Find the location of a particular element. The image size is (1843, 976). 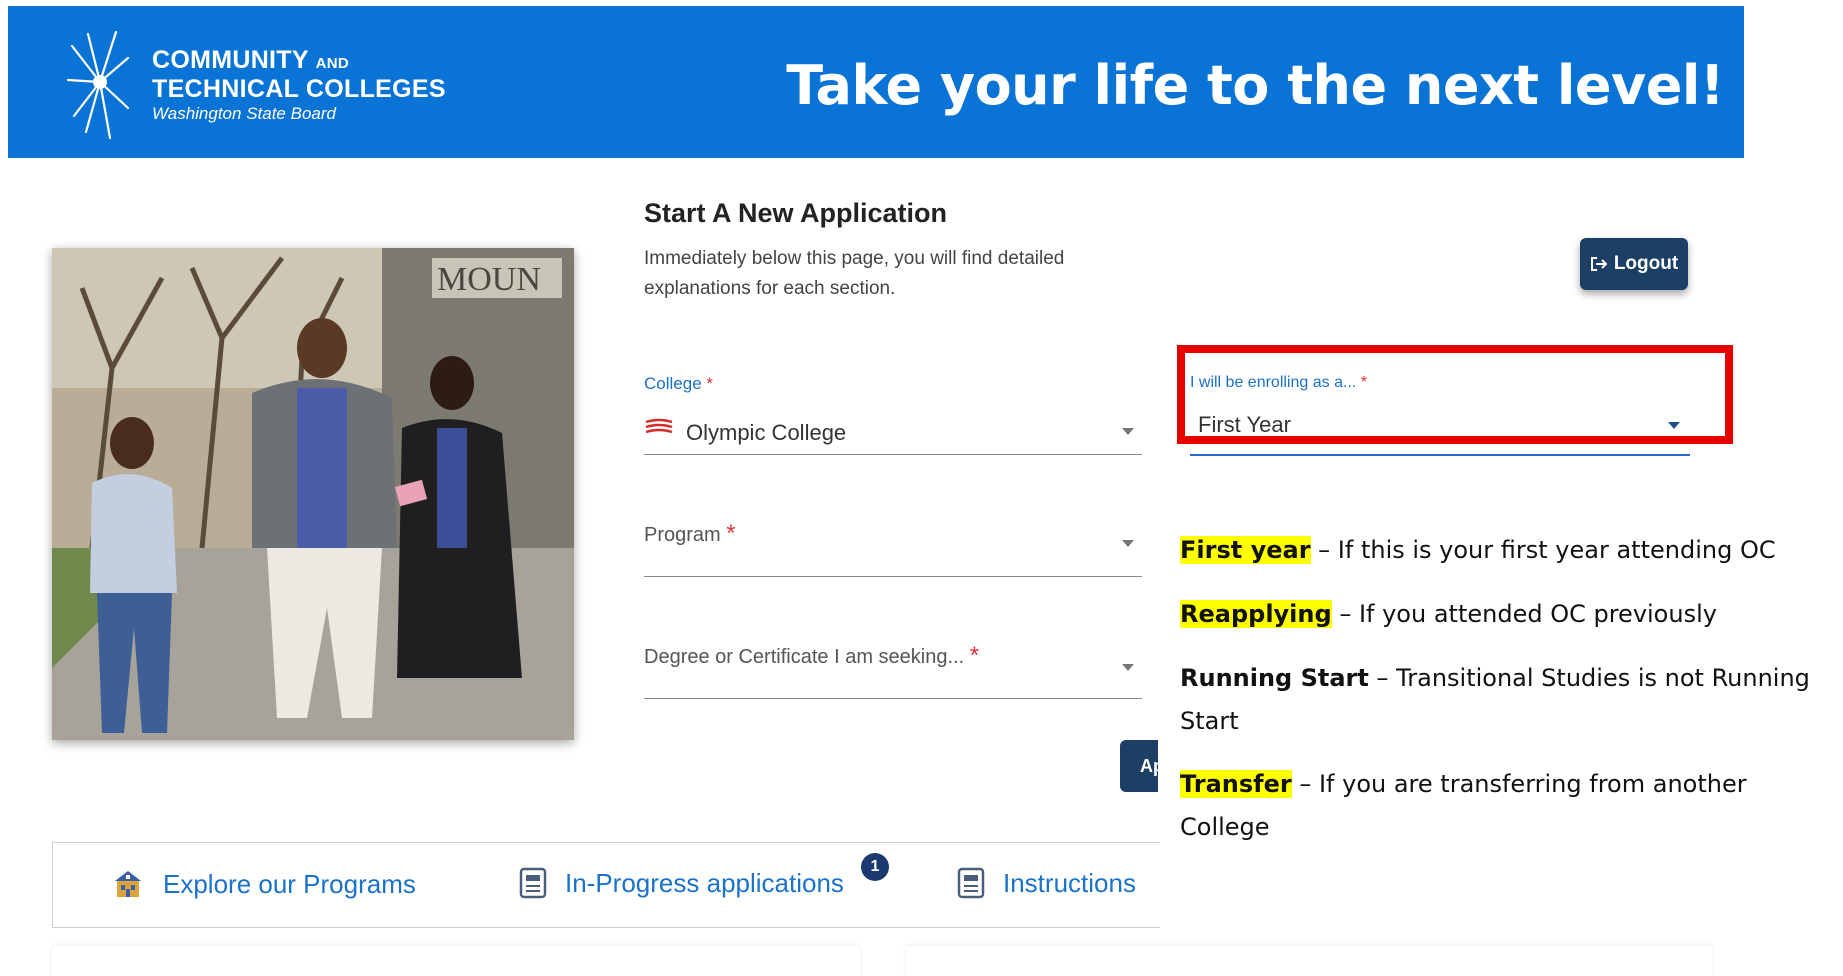

nav-in-progress-applications: In-Progress applications is located at coordinates (681, 883).